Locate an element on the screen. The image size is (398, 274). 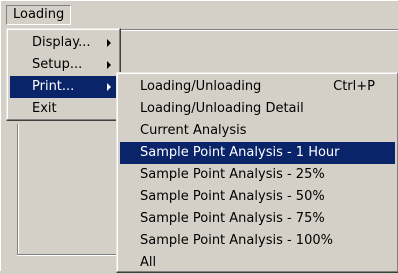
submenu-item-sample-point-100: Sample Point Analysis - 100% is located at coordinates (257, 241).